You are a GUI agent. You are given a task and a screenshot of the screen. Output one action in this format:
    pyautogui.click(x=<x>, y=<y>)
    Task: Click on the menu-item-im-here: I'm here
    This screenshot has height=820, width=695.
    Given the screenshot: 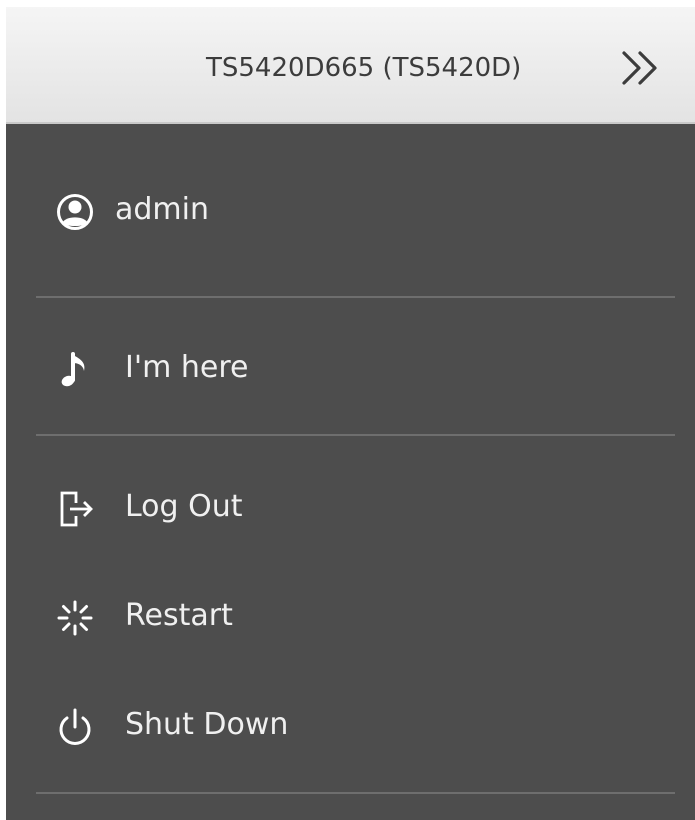 What is the action you would take?
    pyautogui.click(x=350, y=368)
    